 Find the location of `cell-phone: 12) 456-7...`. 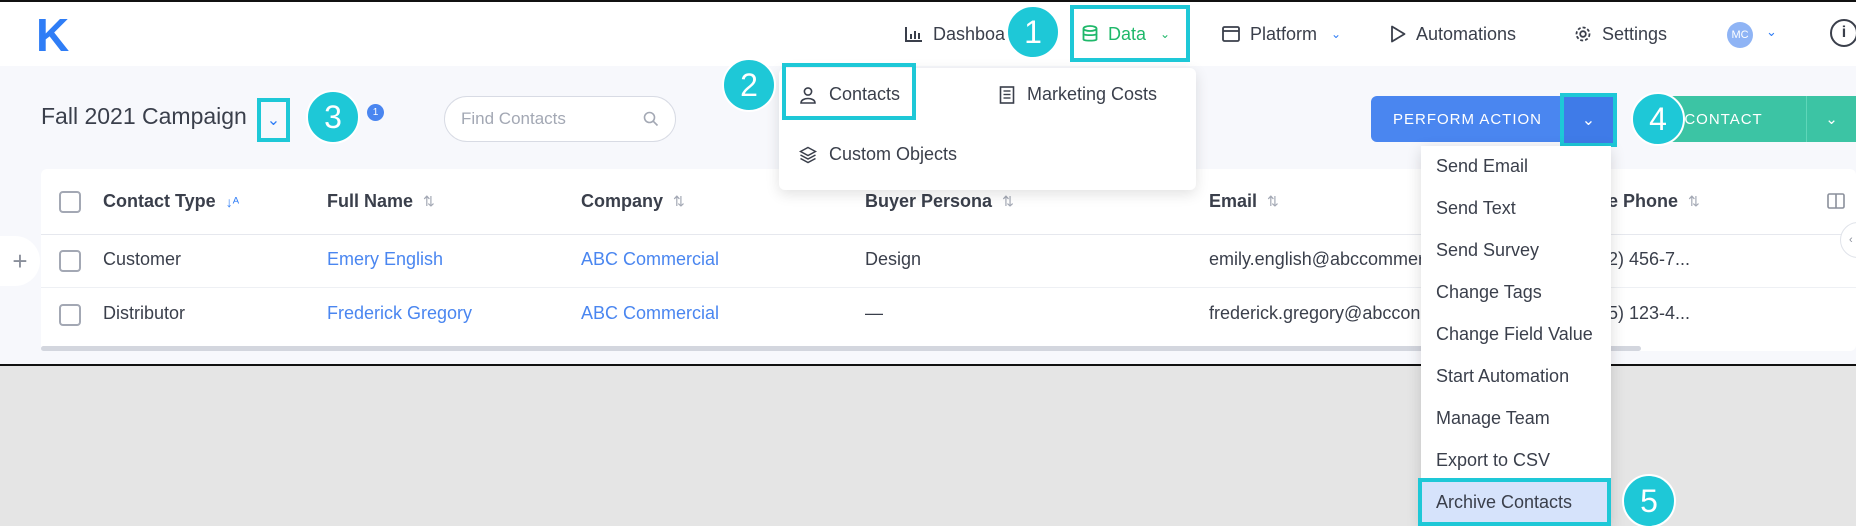

cell-phone: 12) 456-7... is located at coordinates (1644, 259).